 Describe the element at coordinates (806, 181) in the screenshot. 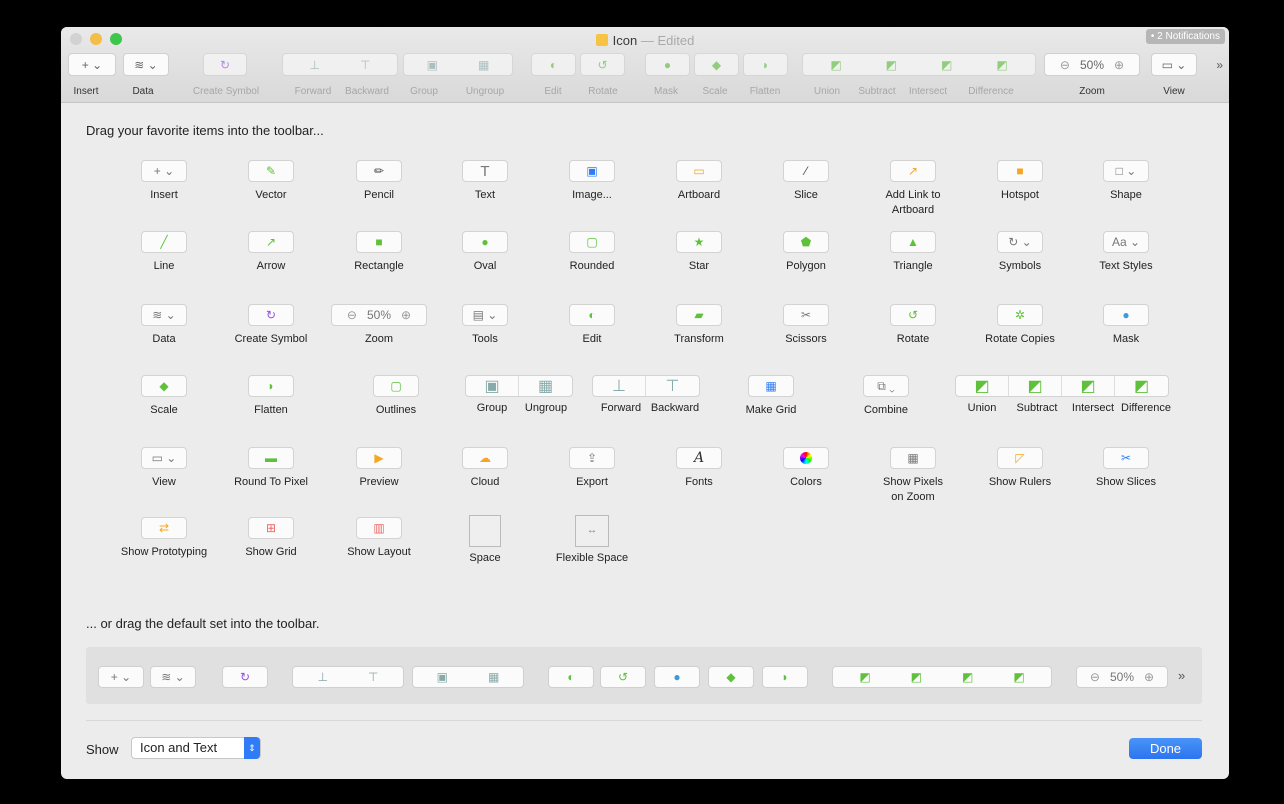

I see `palette-item-slice: ⁄ Slice` at that location.